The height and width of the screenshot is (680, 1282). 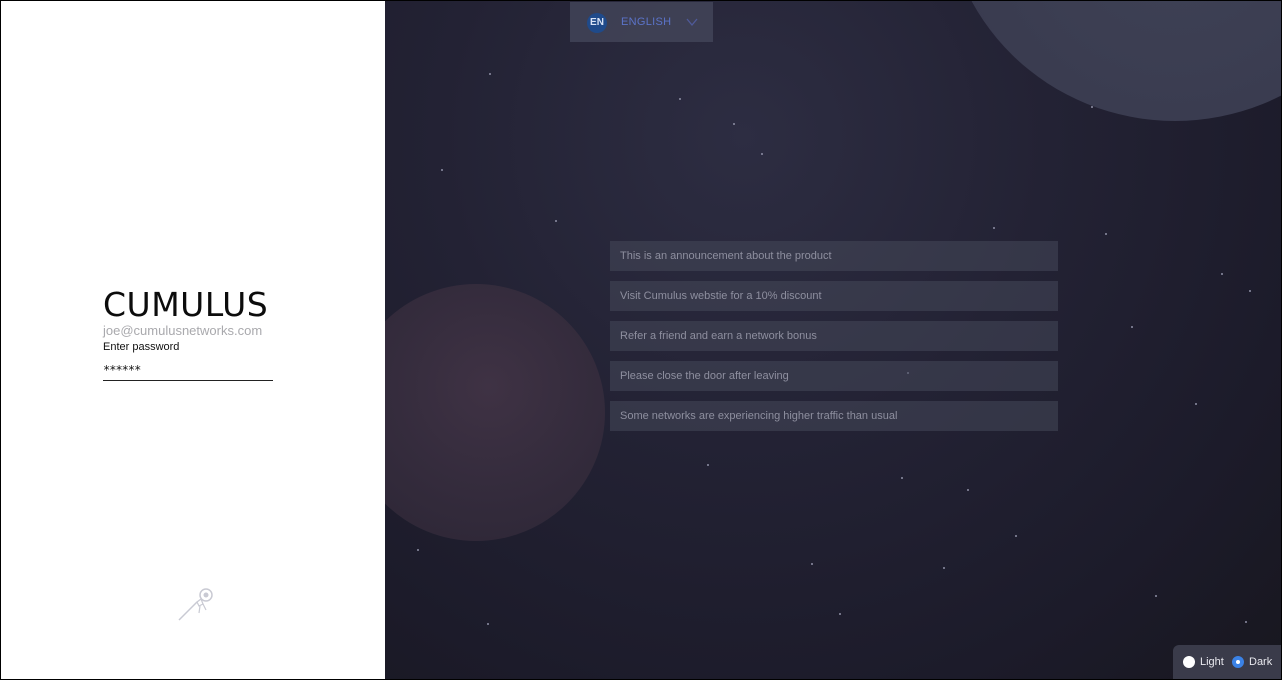 I want to click on theme-option-dark: Dark, so click(x=1252, y=662).